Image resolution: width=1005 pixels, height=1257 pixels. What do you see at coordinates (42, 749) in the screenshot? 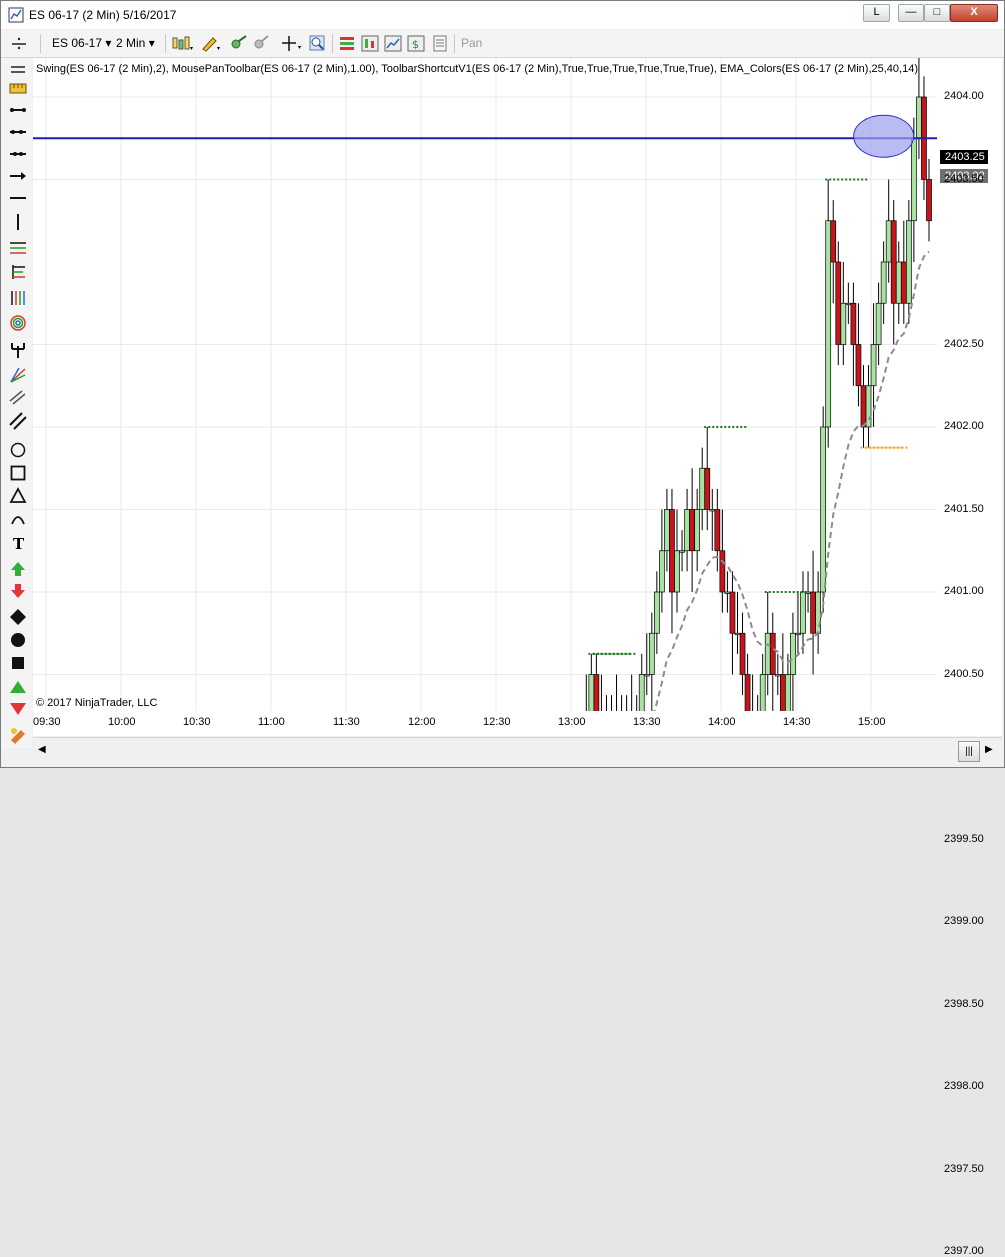
I see `scroll-left-icon: ◀` at bounding box center [42, 749].